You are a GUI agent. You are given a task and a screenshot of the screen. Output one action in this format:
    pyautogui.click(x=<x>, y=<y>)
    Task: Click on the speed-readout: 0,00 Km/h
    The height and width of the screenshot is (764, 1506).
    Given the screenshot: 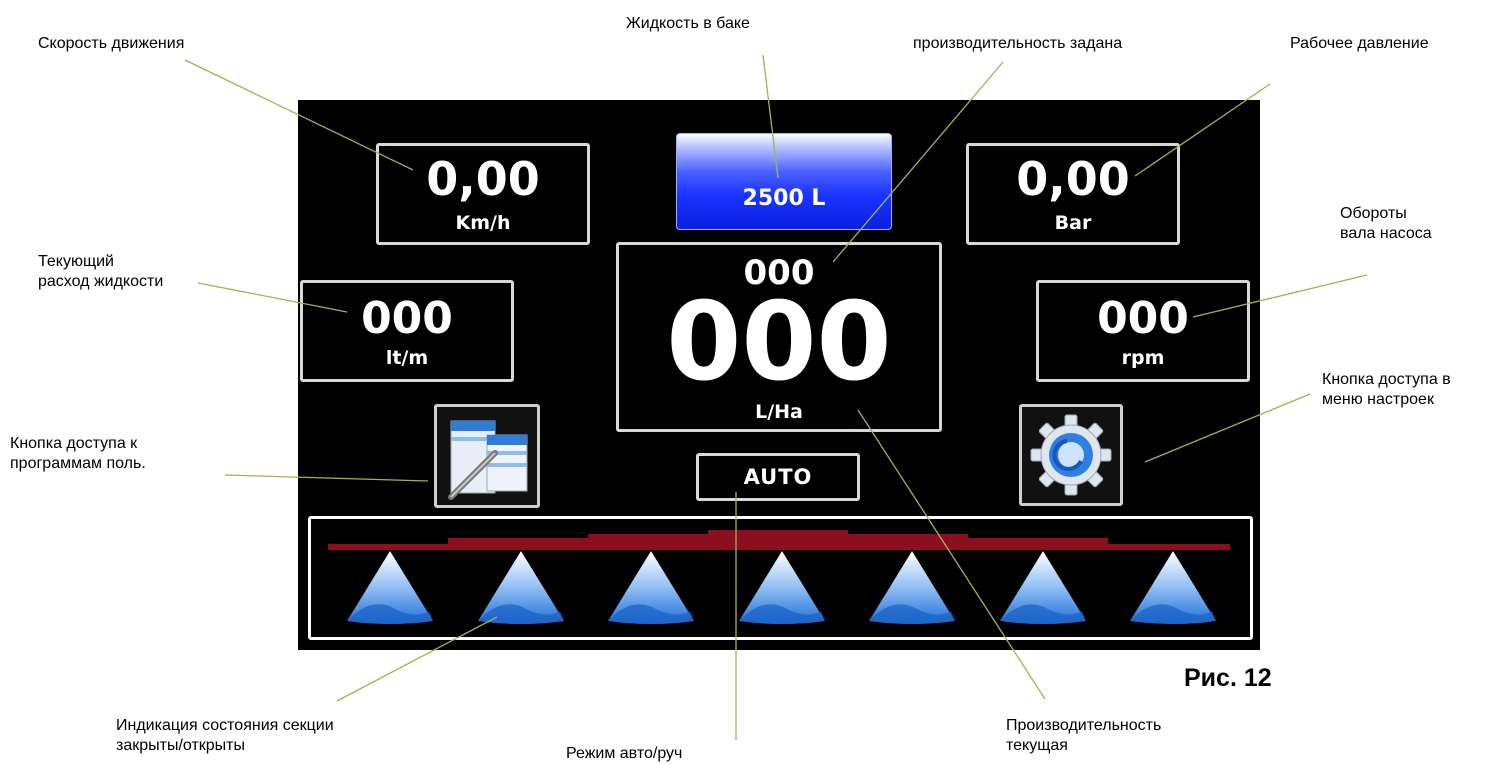 What is the action you would take?
    pyautogui.click(x=483, y=194)
    